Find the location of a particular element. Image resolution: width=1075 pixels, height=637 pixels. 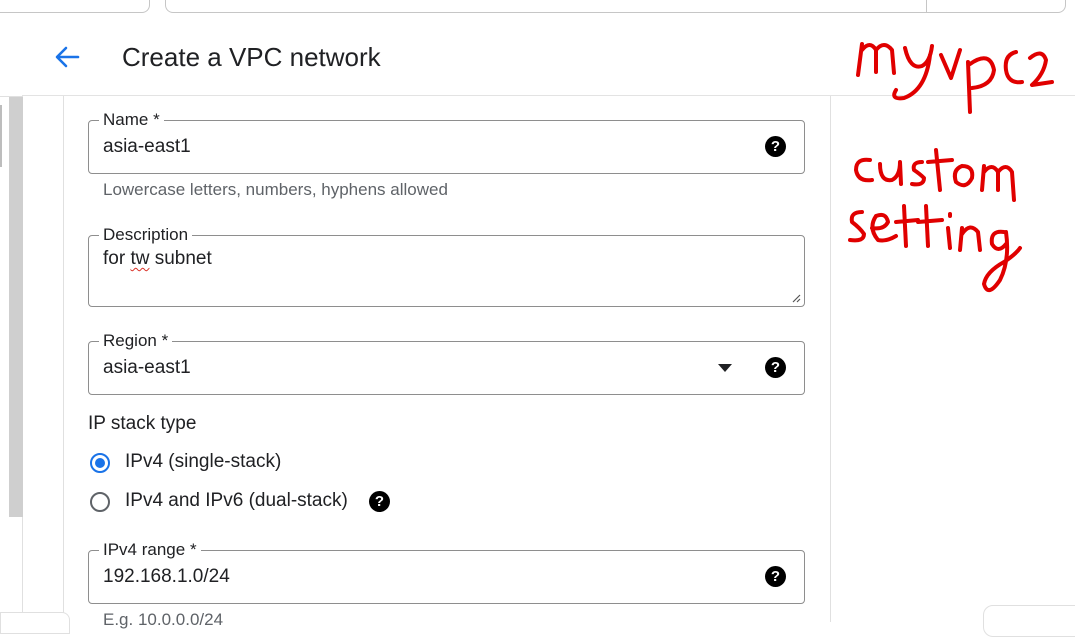

bottom-right-button is located at coordinates (1029, 621).